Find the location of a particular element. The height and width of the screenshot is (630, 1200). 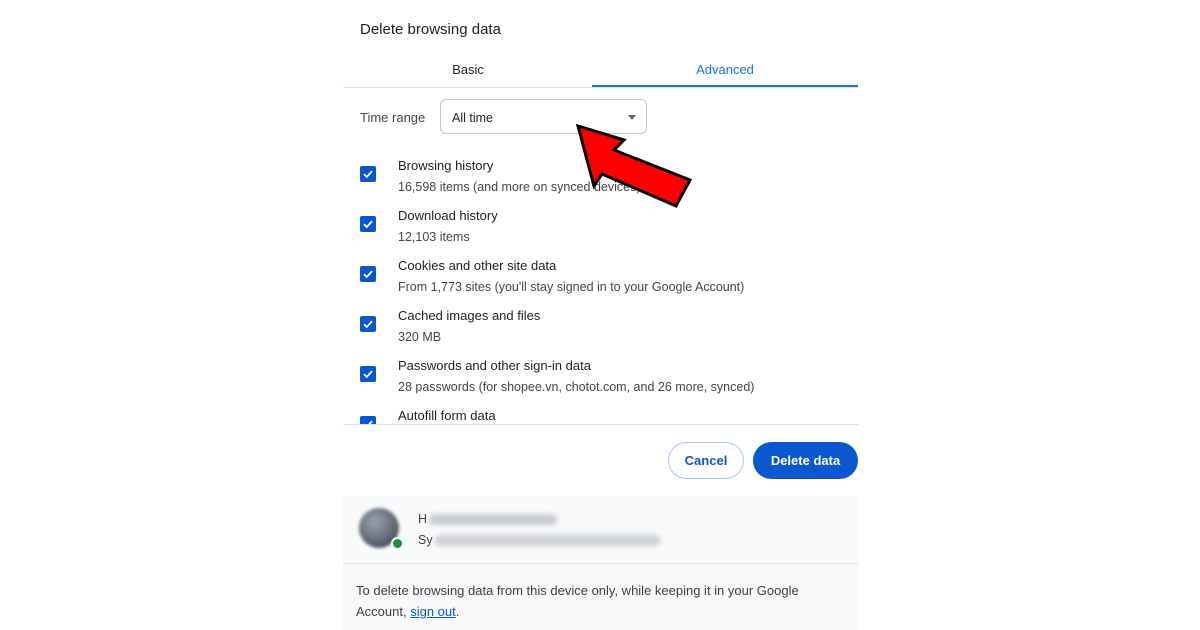

item-title: Browsing history is located at coordinates (446, 165).